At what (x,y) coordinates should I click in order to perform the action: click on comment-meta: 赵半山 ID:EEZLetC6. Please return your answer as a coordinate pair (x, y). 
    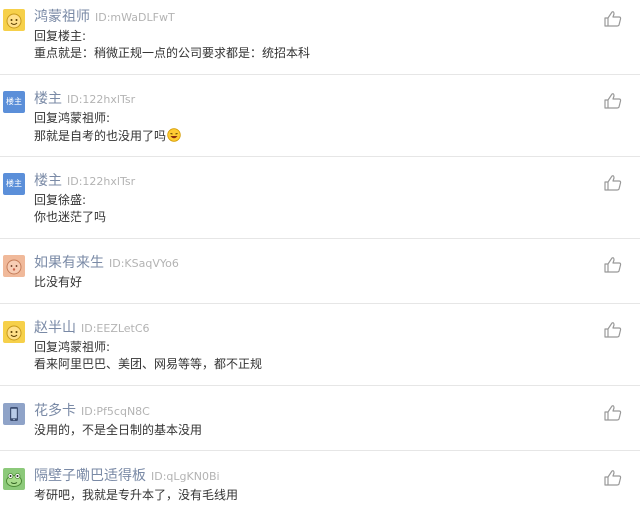
    Looking at the image, I should click on (92, 328).